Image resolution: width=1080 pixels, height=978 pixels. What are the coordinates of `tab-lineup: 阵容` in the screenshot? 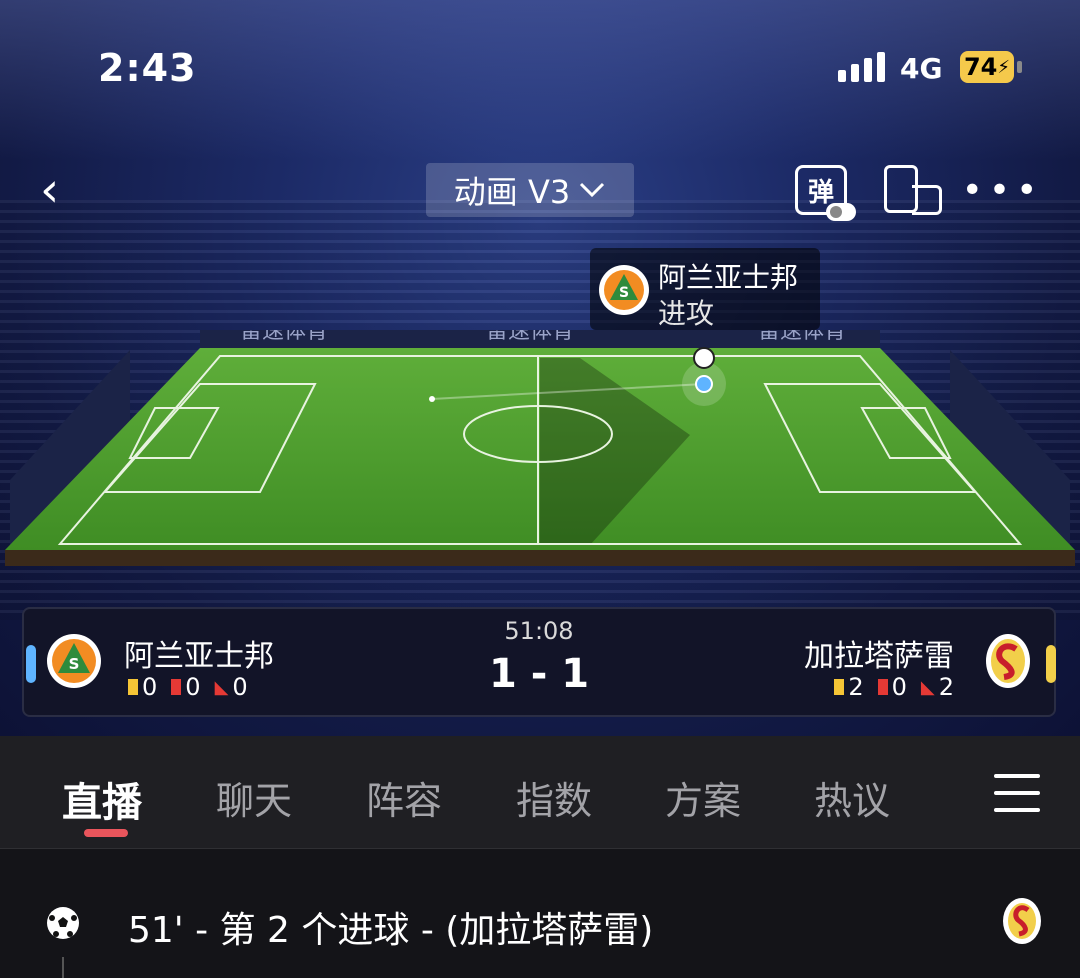 It's located at (404, 797).